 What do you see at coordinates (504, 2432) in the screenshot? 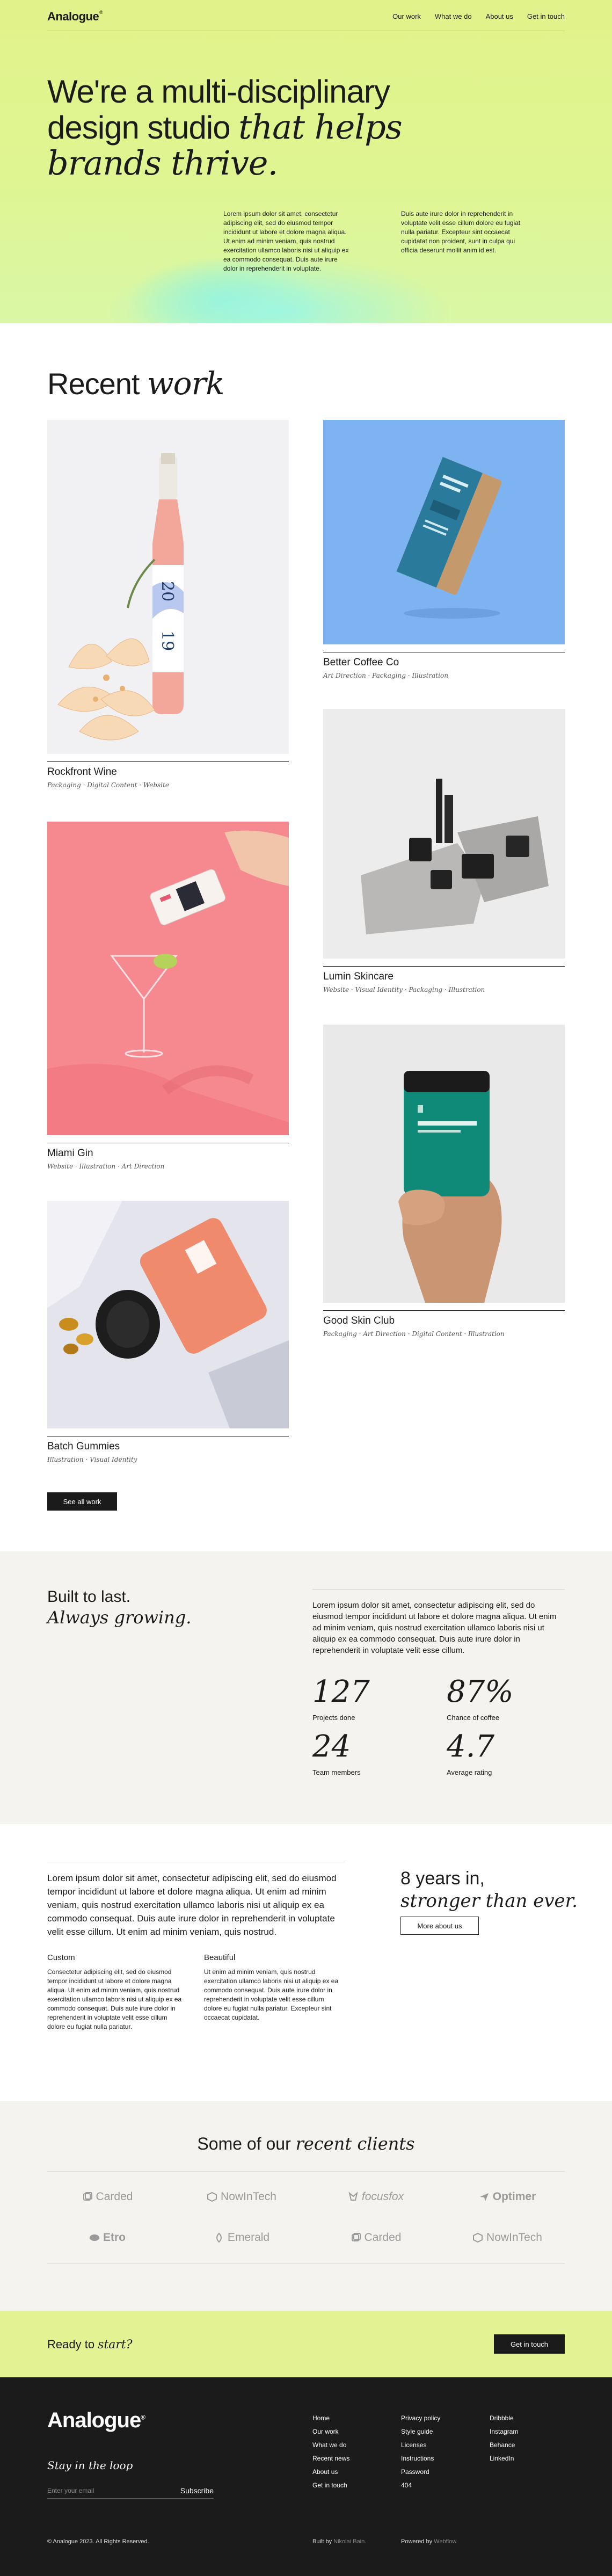
I see `footer-link: Instagram` at bounding box center [504, 2432].